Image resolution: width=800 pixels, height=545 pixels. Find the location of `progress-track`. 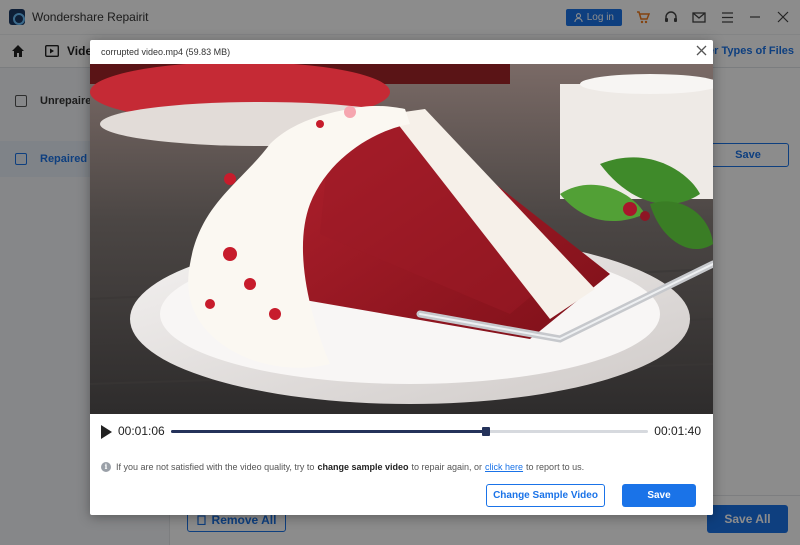

progress-track is located at coordinates (409, 431).